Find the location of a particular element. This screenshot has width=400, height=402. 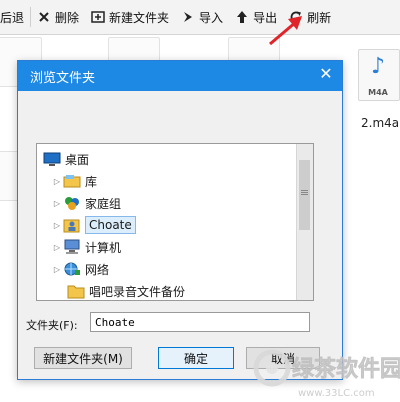

new-folder-button: 新建文件夹 is located at coordinates (130, 17).